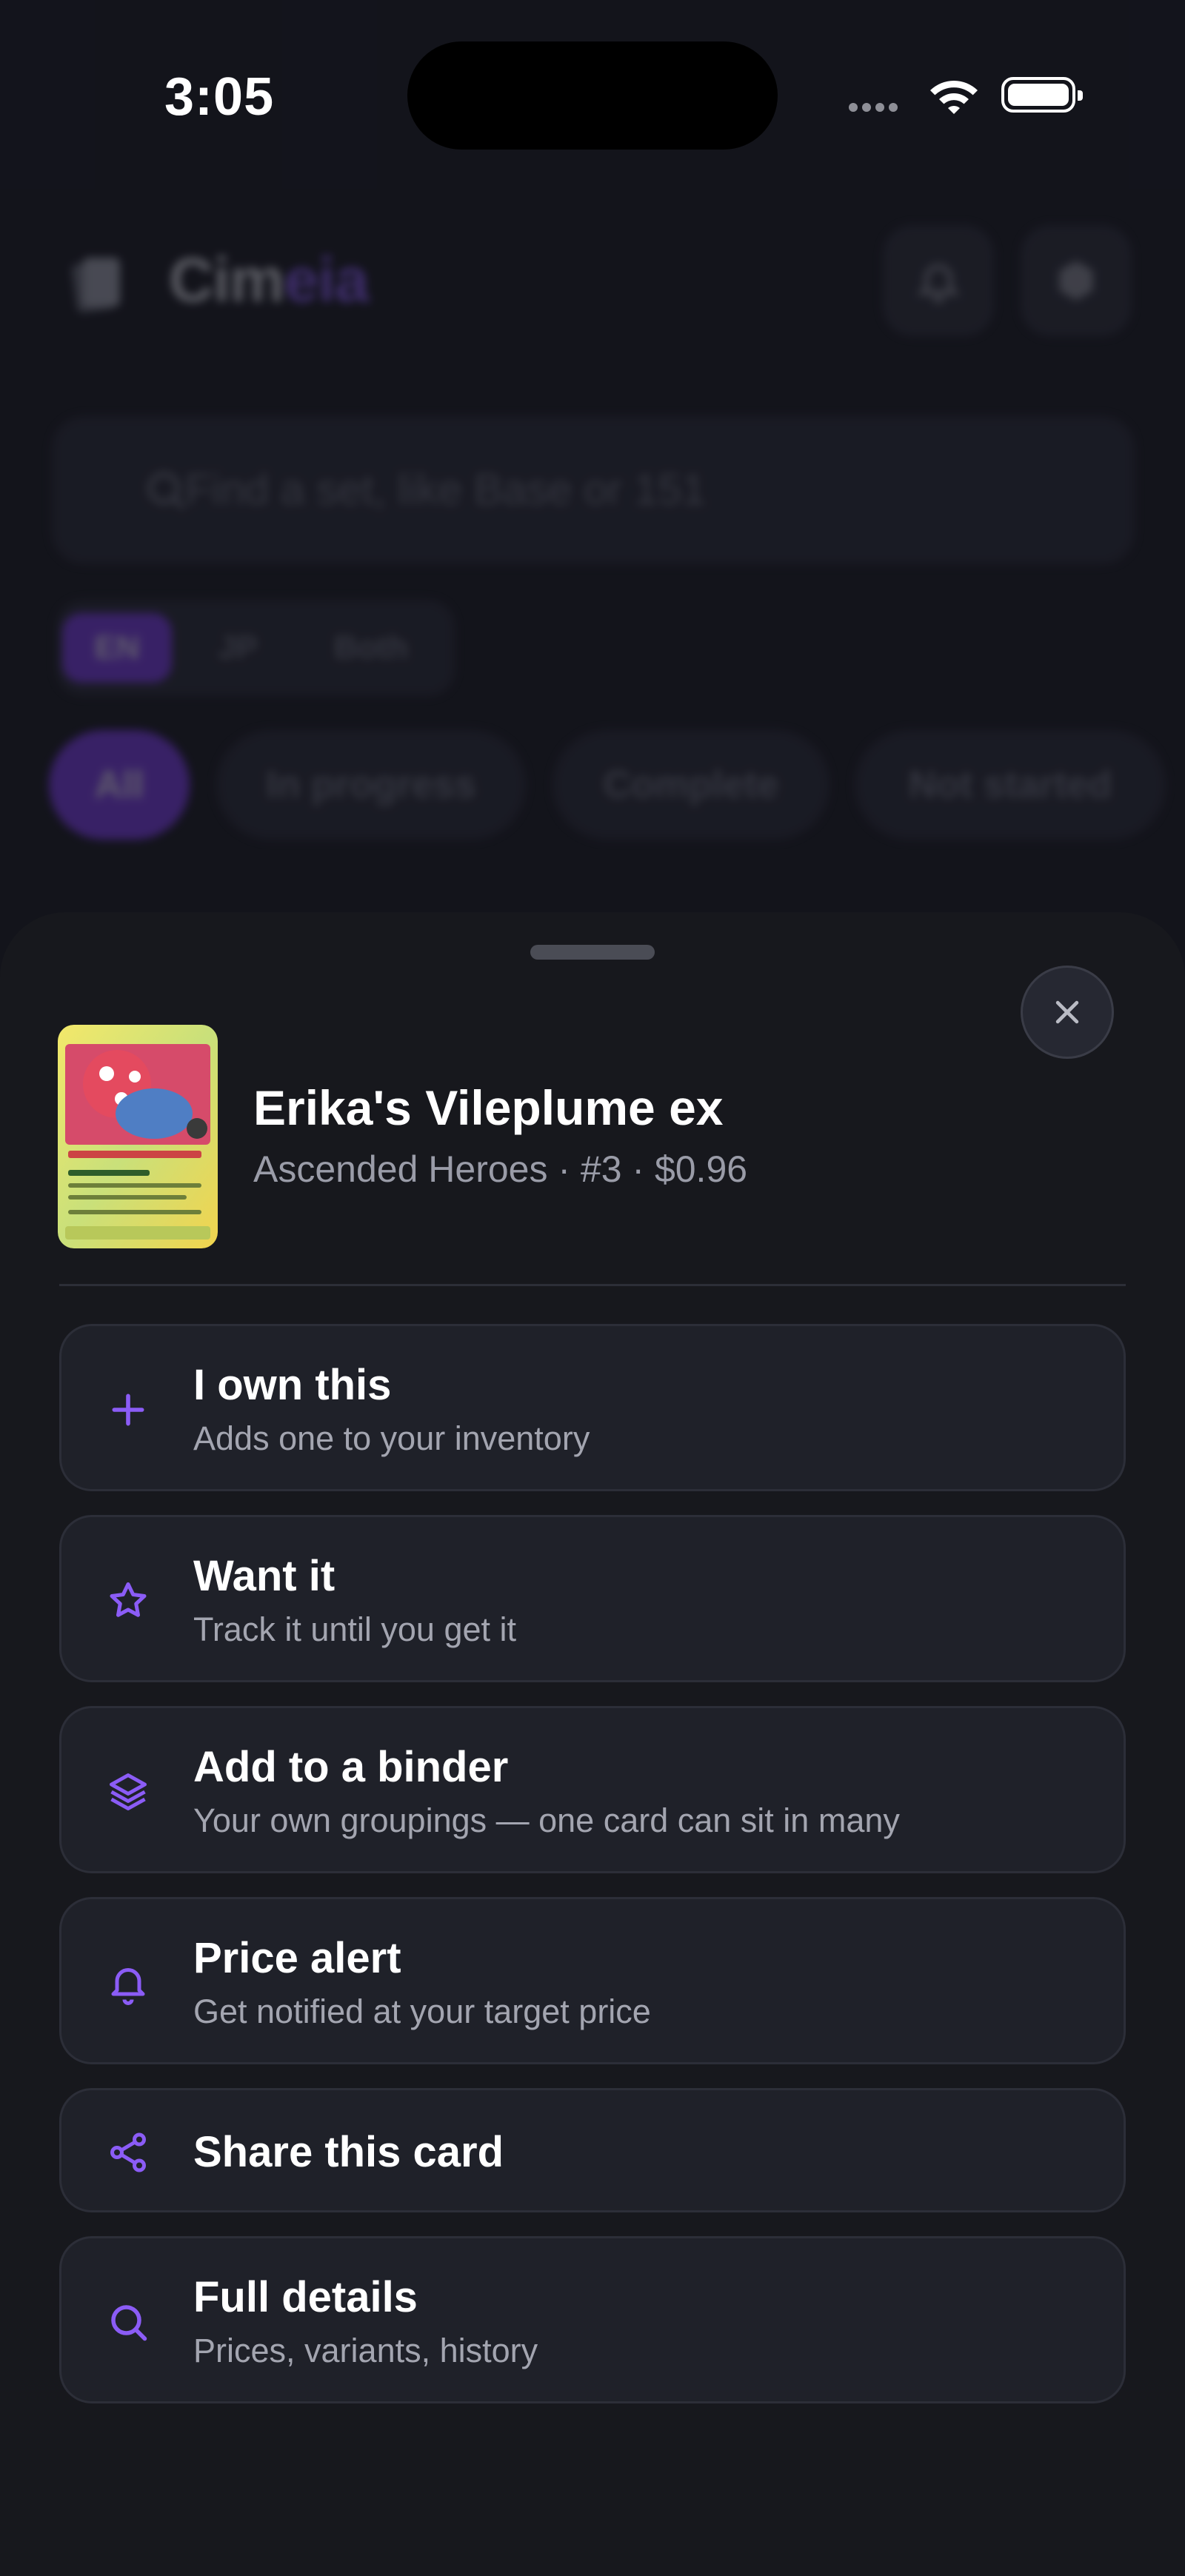 This screenshot has width=1185, height=2576. What do you see at coordinates (297, 1958) in the screenshot?
I see `action-title: Price alert` at bounding box center [297, 1958].